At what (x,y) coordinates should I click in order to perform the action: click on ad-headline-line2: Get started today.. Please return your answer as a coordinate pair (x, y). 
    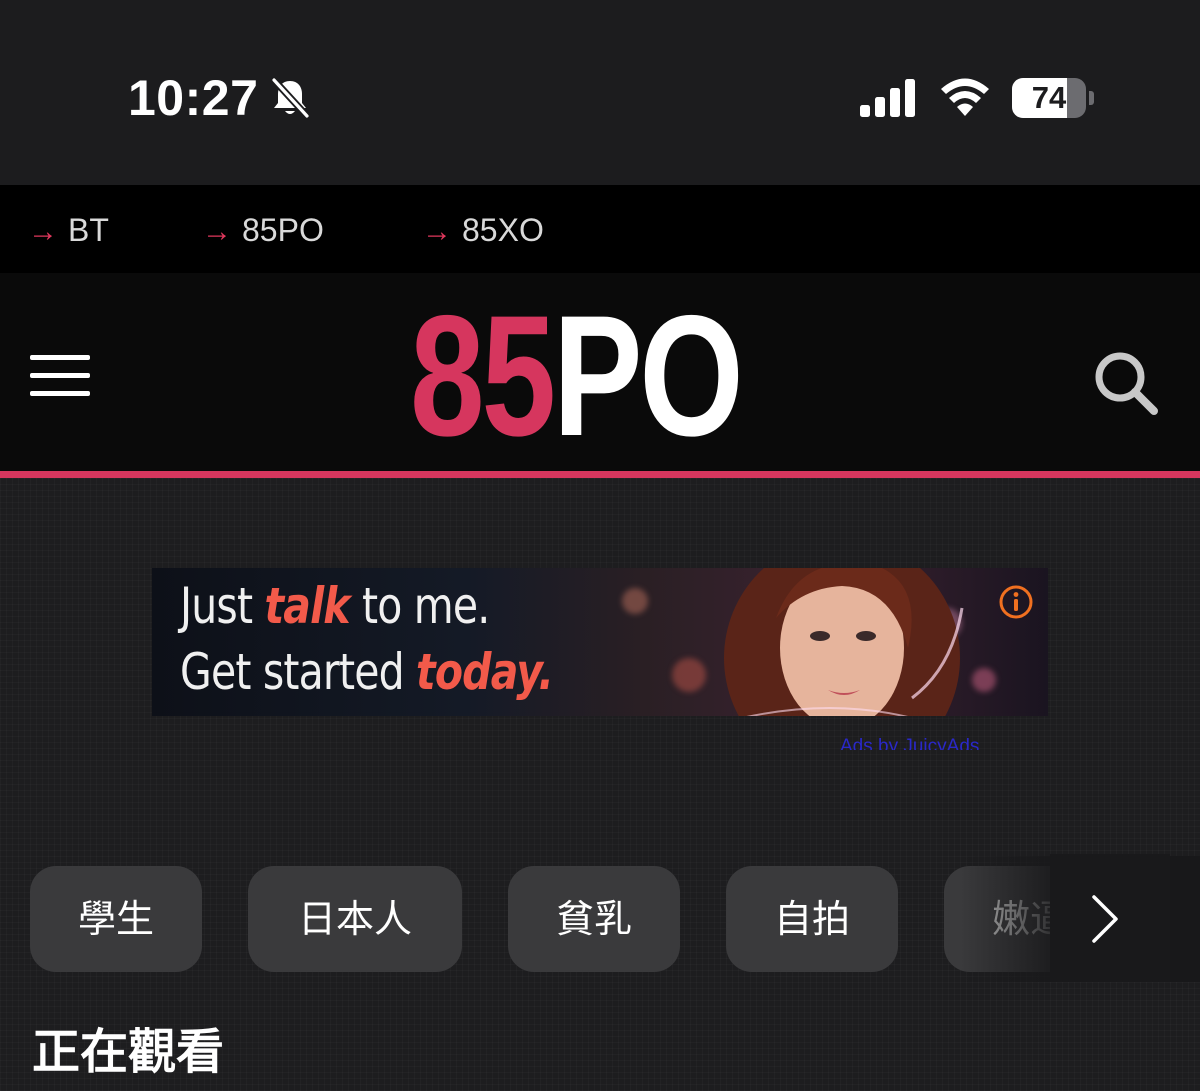
    Looking at the image, I should click on (367, 672).